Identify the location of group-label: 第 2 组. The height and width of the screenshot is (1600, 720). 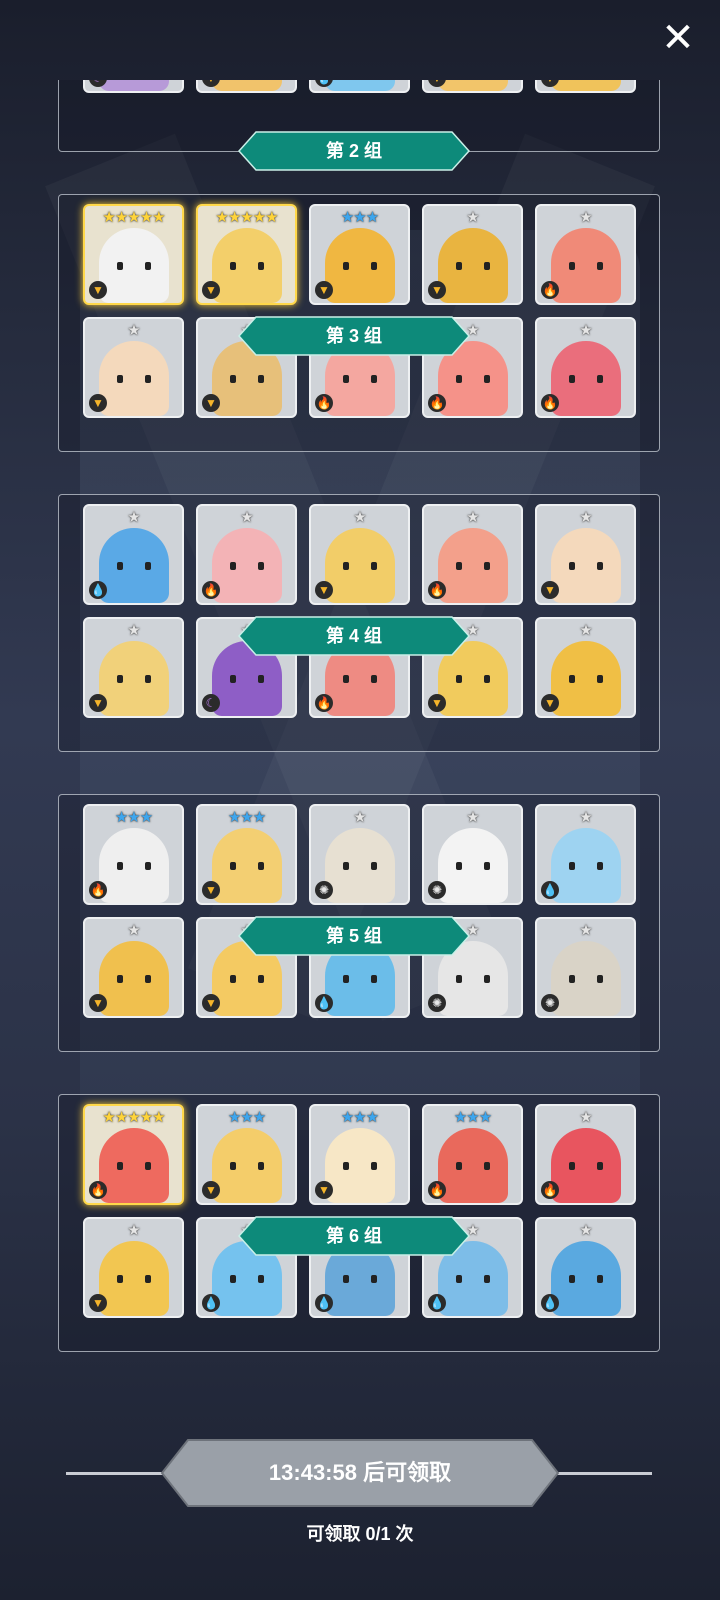
(354, 151).